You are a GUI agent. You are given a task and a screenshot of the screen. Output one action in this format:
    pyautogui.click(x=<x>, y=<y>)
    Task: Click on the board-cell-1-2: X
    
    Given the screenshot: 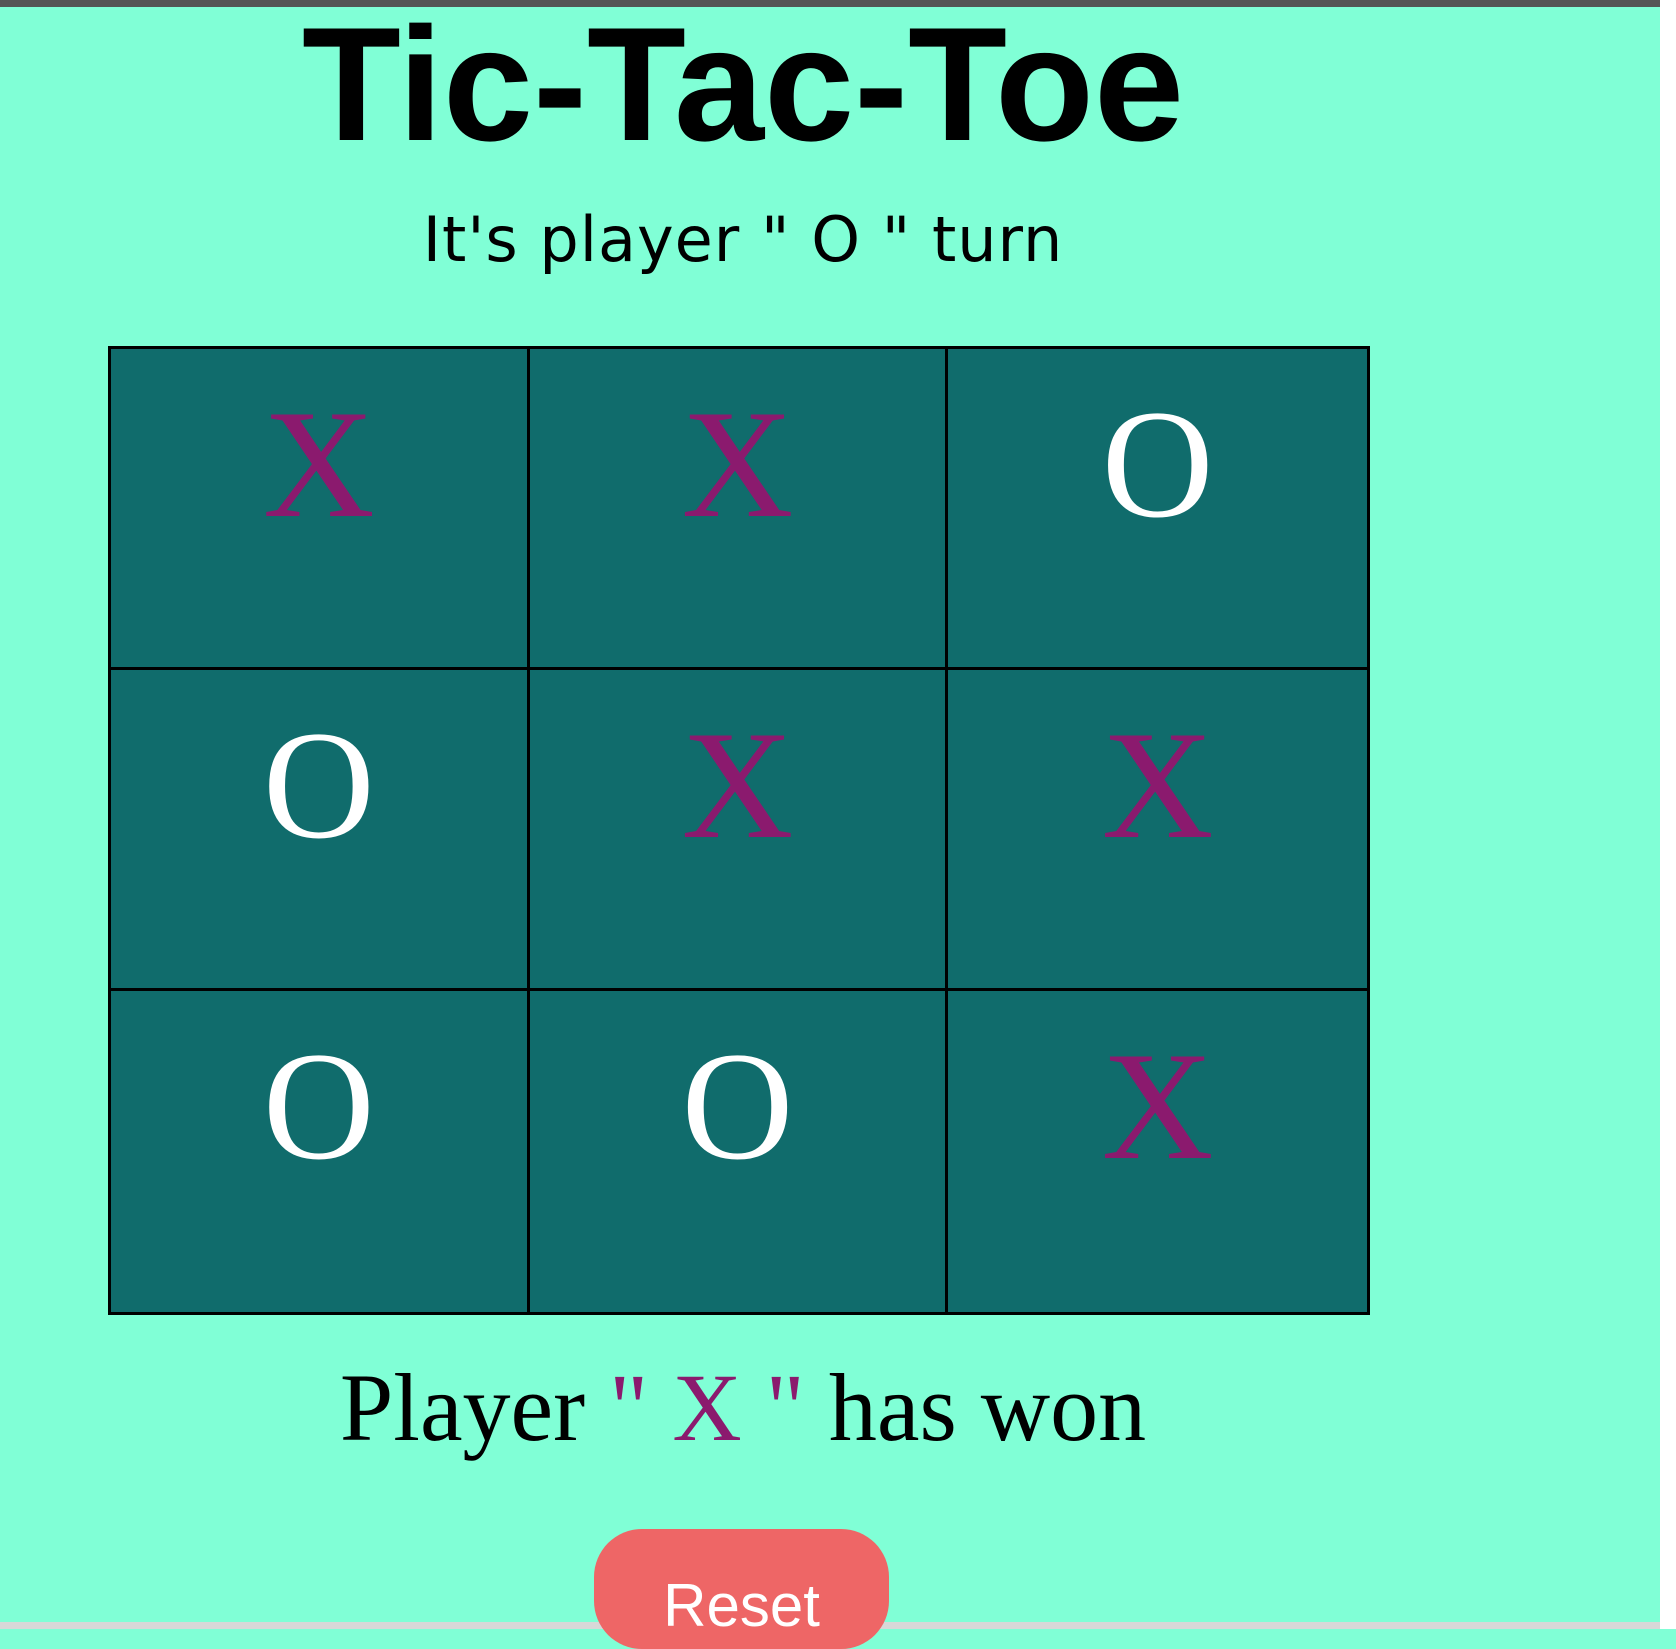 What is the action you would take?
    pyautogui.click(x=739, y=509)
    